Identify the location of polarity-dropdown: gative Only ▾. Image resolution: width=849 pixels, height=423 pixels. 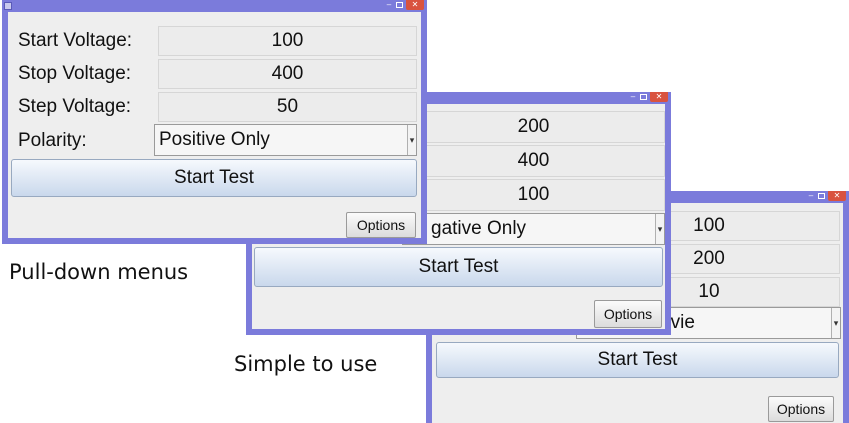
(533, 229).